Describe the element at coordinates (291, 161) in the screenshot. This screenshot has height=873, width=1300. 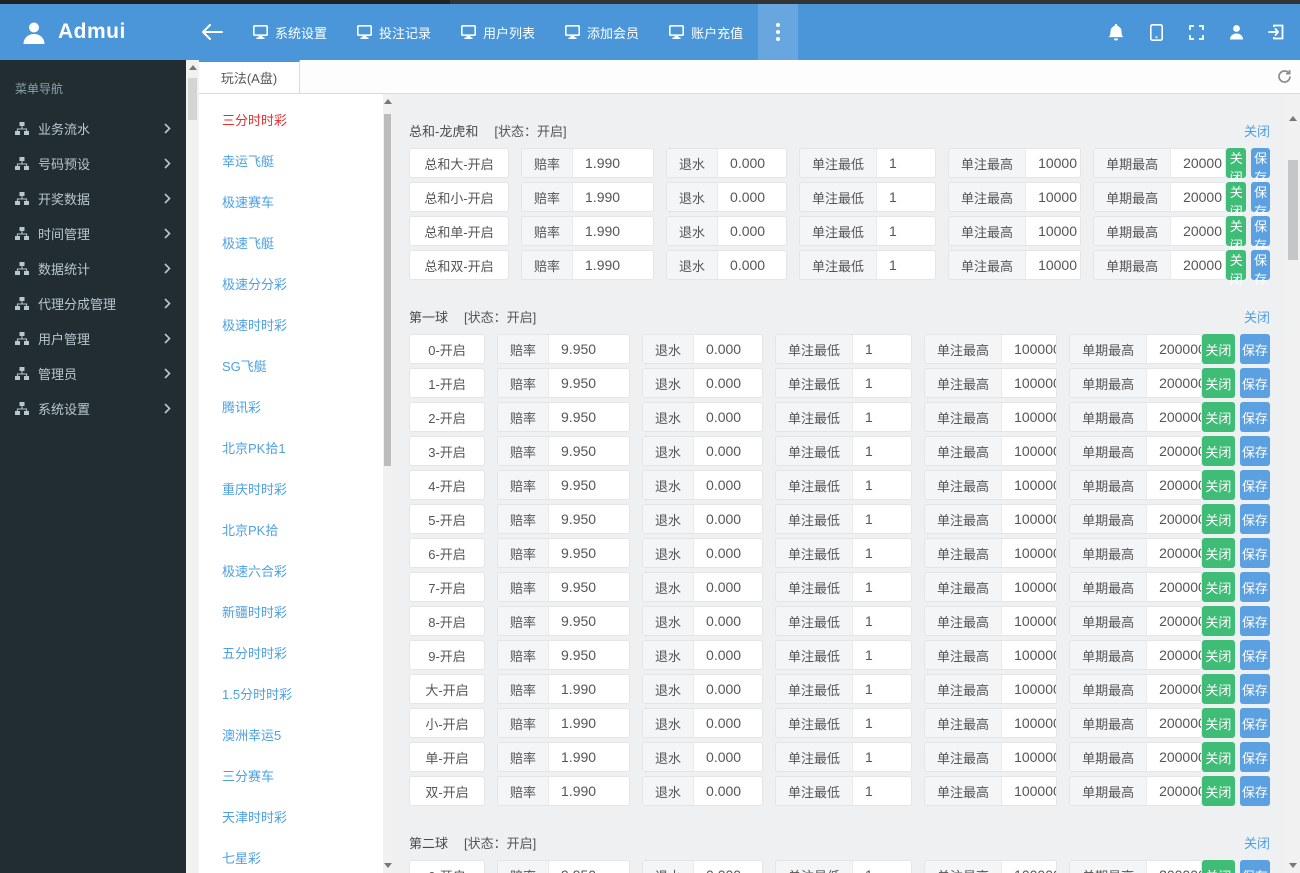
I see `game-list-item: 幸运飞艇` at that location.